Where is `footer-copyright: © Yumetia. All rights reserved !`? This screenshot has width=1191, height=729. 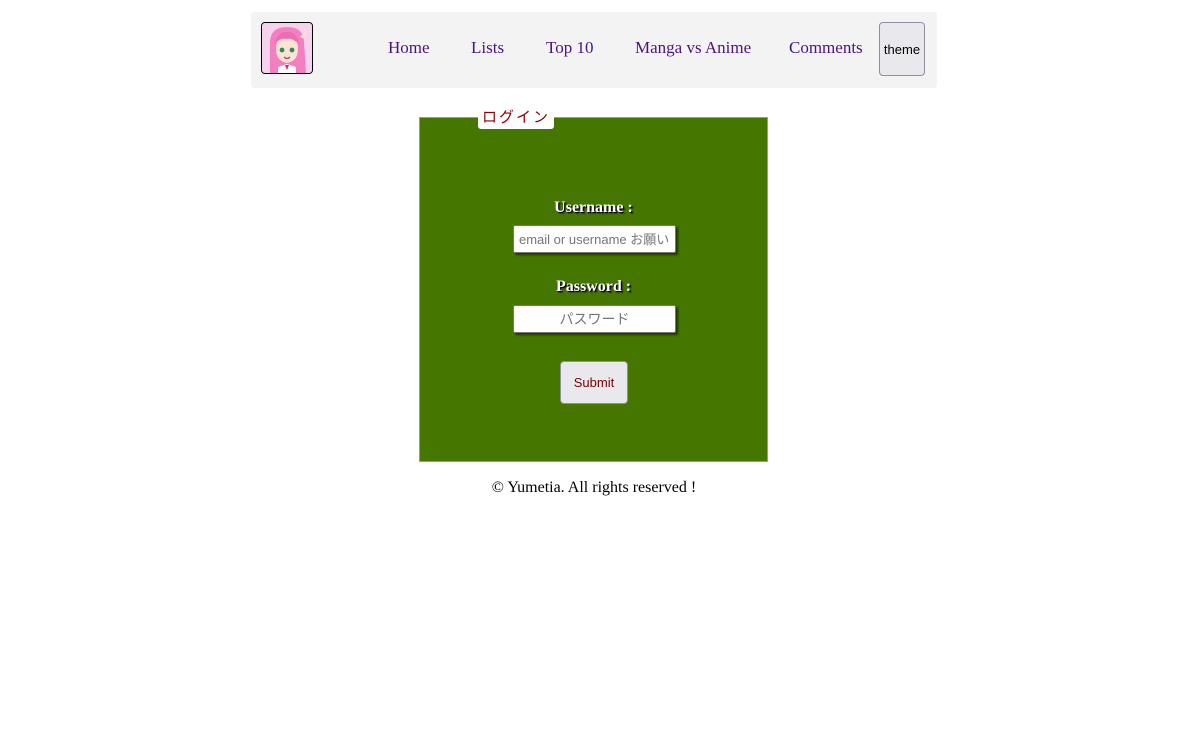 footer-copyright: © Yumetia. All rights reserved ! is located at coordinates (594, 487).